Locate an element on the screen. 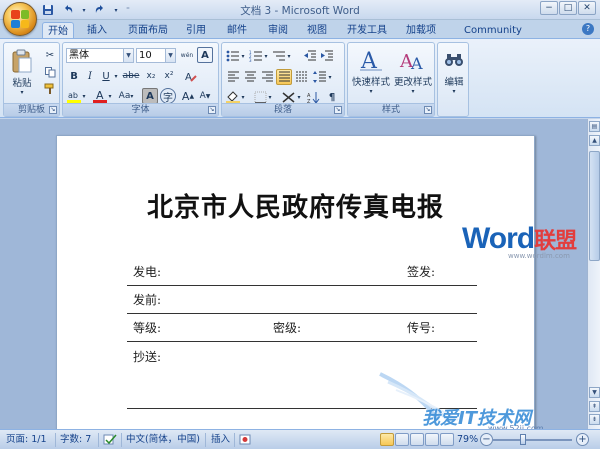  increase-indent-icon is located at coordinates (327, 56).